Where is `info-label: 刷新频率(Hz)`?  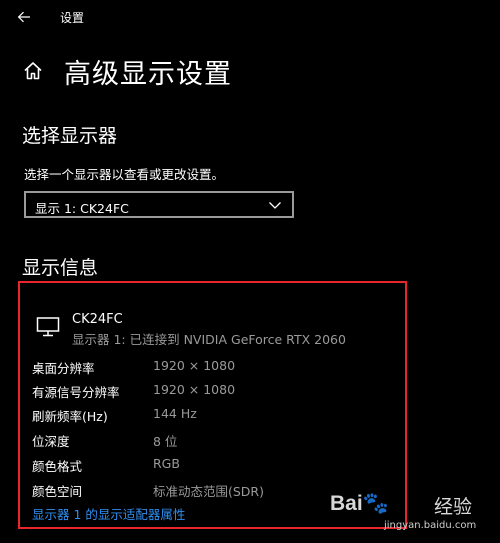 info-label: 刷新频率(Hz) is located at coordinates (70, 416).